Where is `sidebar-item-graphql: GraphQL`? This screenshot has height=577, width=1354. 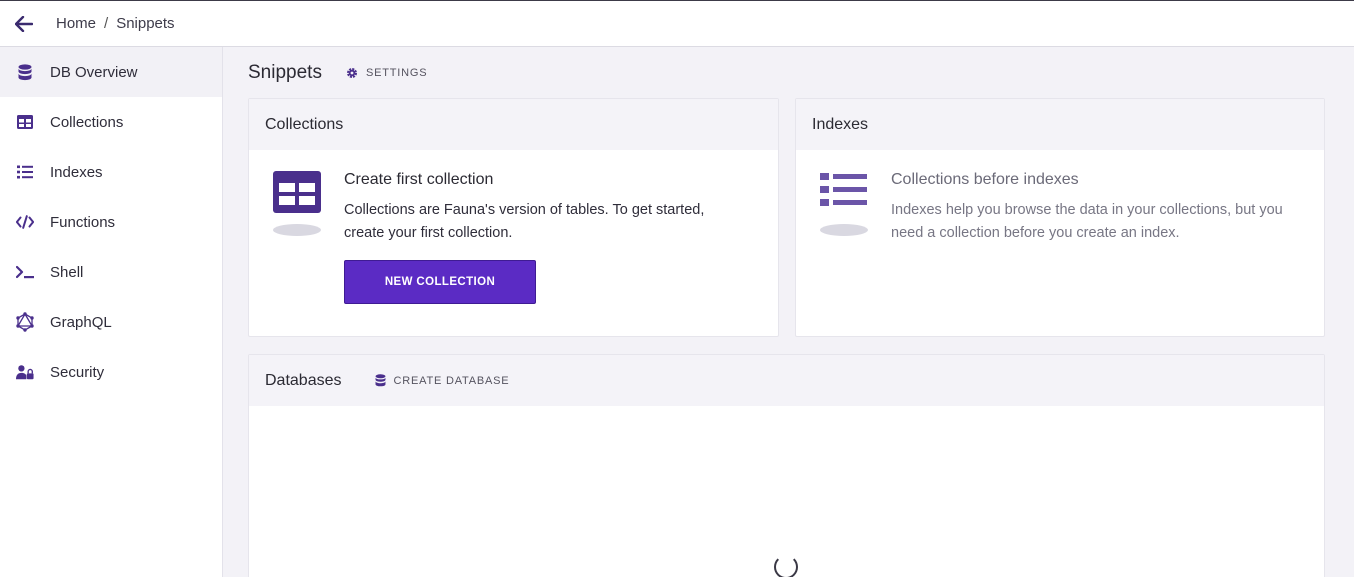
sidebar-item-graphql: GraphQL is located at coordinates (111, 322).